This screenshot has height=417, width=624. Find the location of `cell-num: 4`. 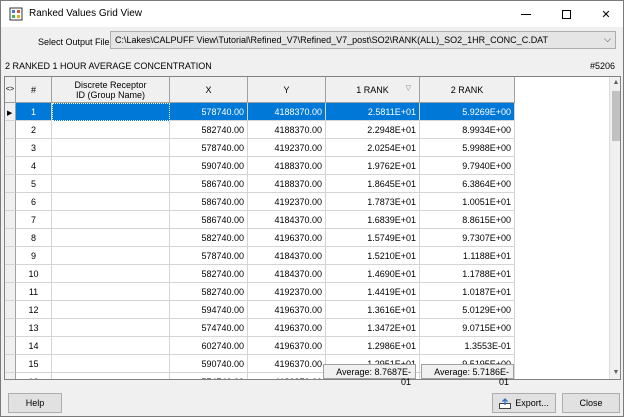

cell-num: 4 is located at coordinates (34, 166).